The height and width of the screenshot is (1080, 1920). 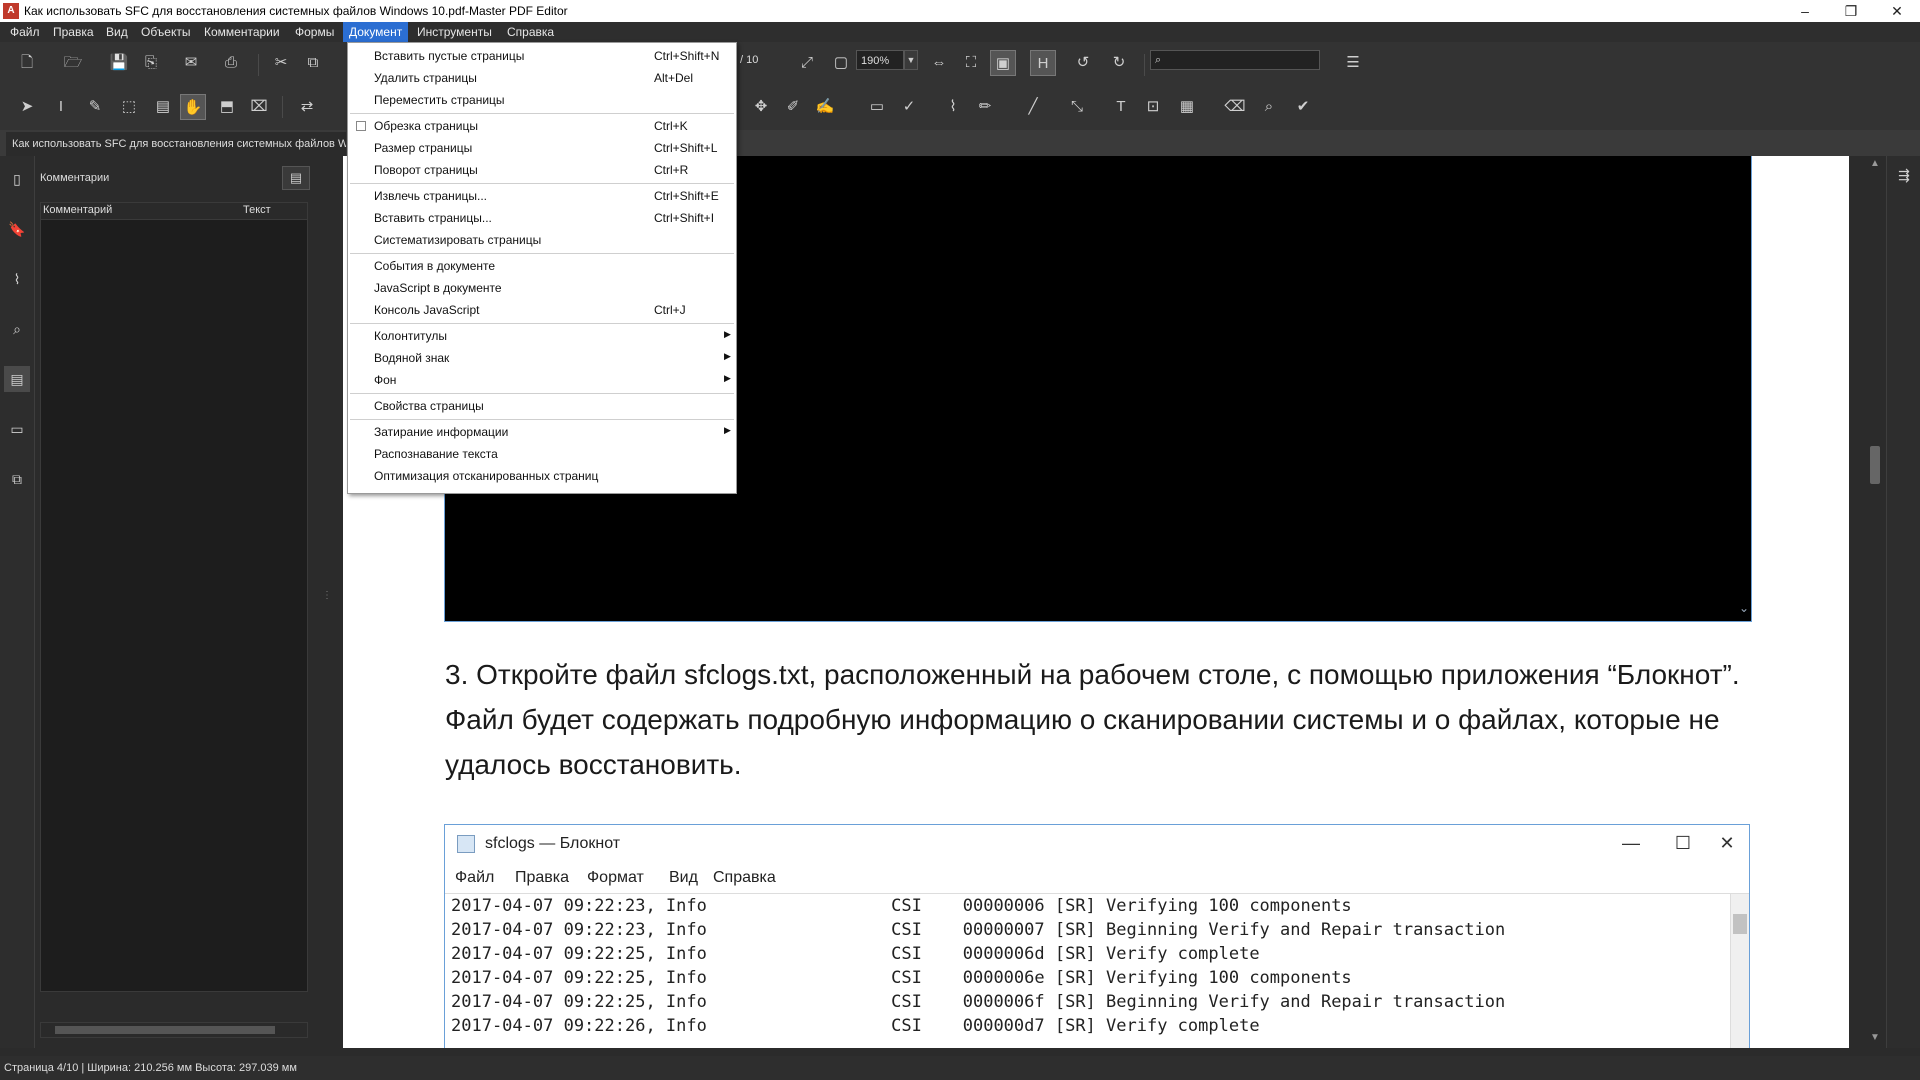 What do you see at coordinates (542, 288) in the screenshot?
I see `menu-item-document-javascript: JavaScript в документе` at bounding box center [542, 288].